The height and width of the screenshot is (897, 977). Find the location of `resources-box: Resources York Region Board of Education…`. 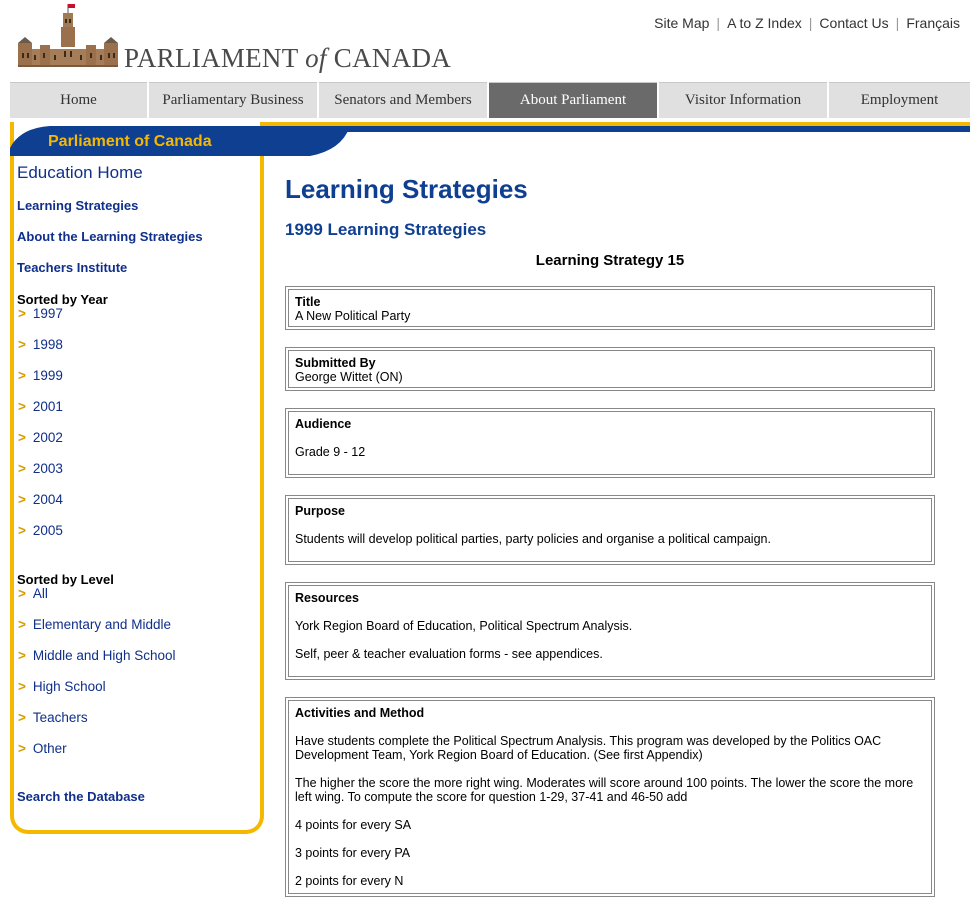

resources-box: Resources York Region Board of Education… is located at coordinates (610, 631).